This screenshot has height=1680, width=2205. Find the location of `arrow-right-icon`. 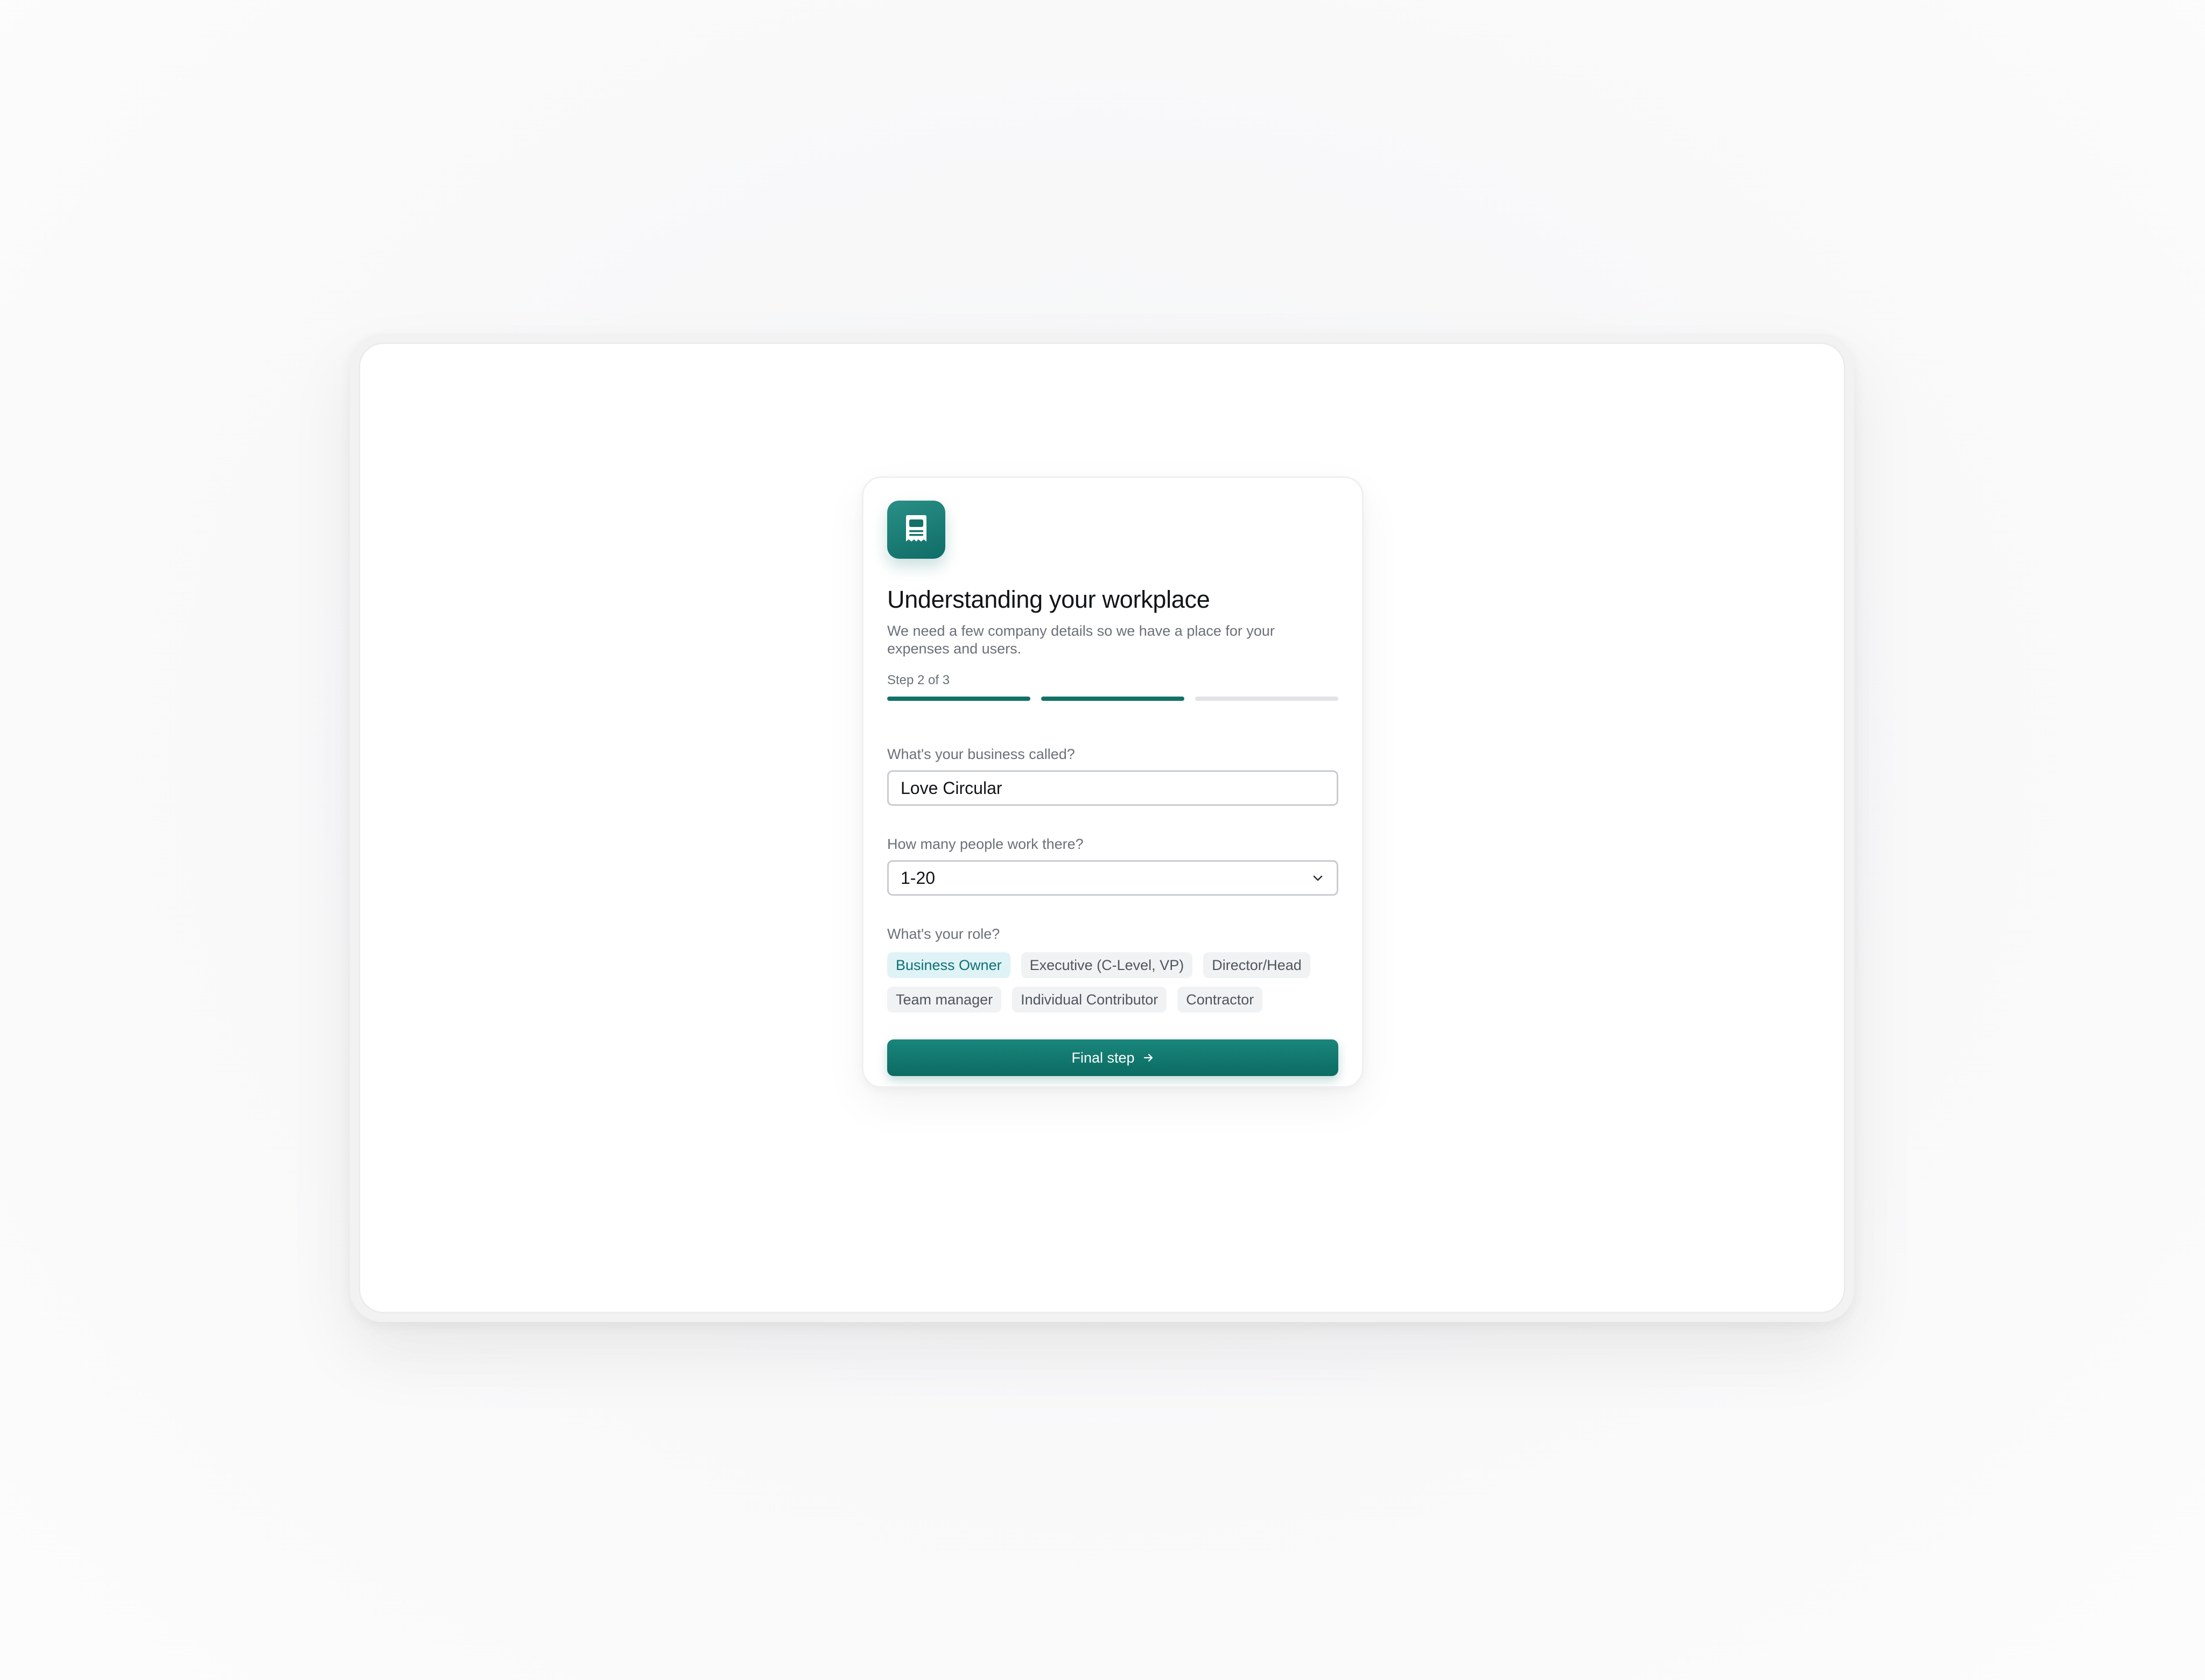

arrow-right-icon is located at coordinates (1148, 1057).